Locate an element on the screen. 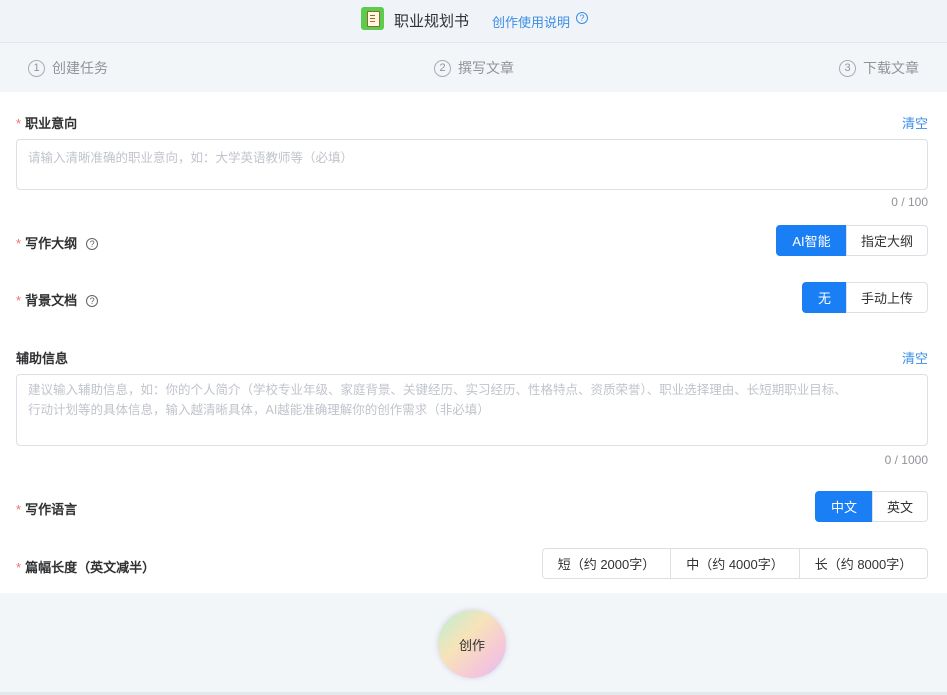 This screenshot has width=947, height=695. step-number: 3 is located at coordinates (847, 68).